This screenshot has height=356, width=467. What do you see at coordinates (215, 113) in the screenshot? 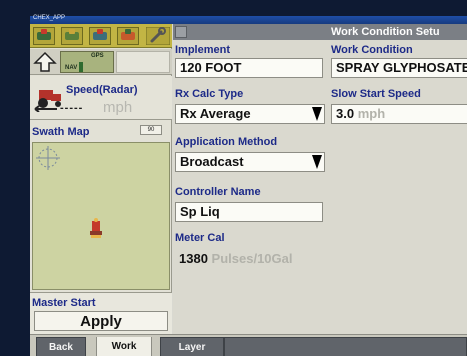
I see `rx-calc-type-value: Rx Average` at bounding box center [215, 113].